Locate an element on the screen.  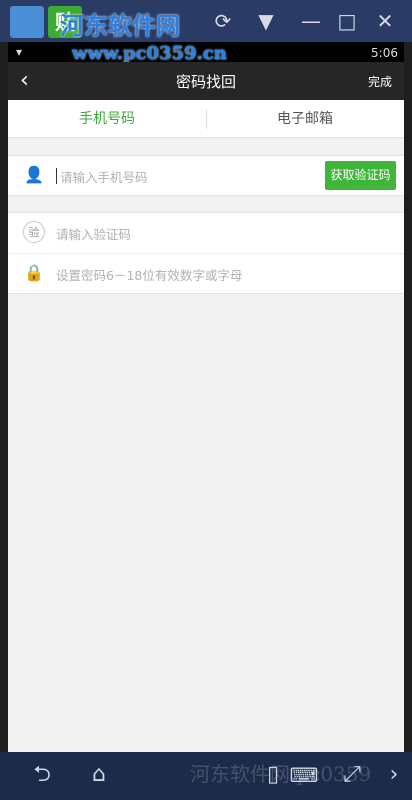
password-input: 设置密码6－18位有效数字或字母 is located at coordinates (149, 274).